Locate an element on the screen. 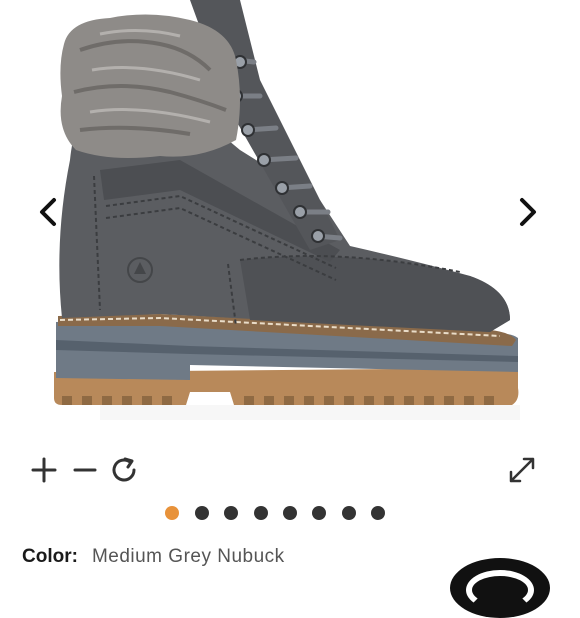  chevron-left-icon is located at coordinates (48, 212).